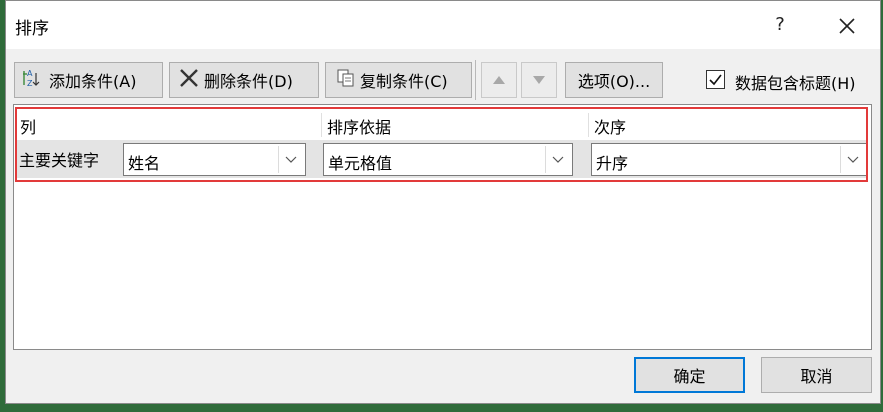  Describe the element at coordinates (448, 159) in the screenshot. I see `sort-on-select: 单元格值` at that location.